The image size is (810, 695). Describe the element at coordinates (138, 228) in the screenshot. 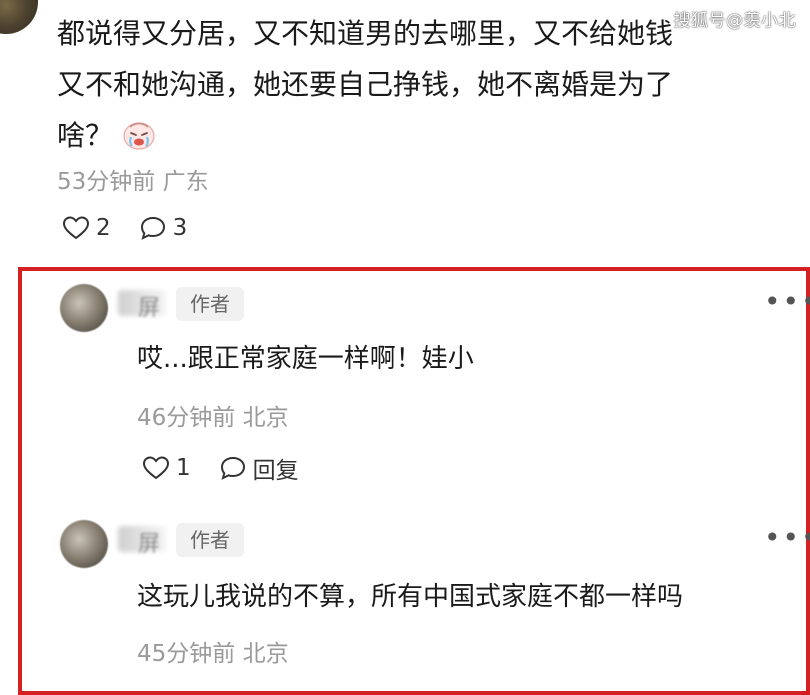

I see `comment-actions: 2 3` at that location.